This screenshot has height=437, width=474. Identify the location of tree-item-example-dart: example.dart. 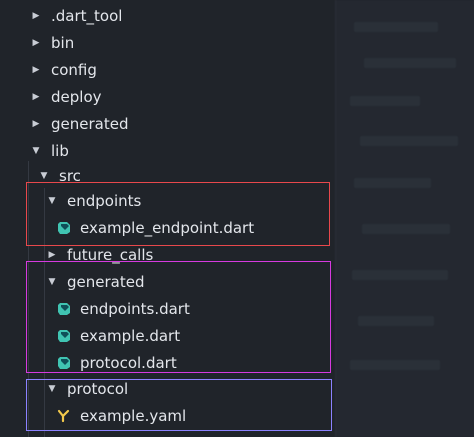
(196, 336).